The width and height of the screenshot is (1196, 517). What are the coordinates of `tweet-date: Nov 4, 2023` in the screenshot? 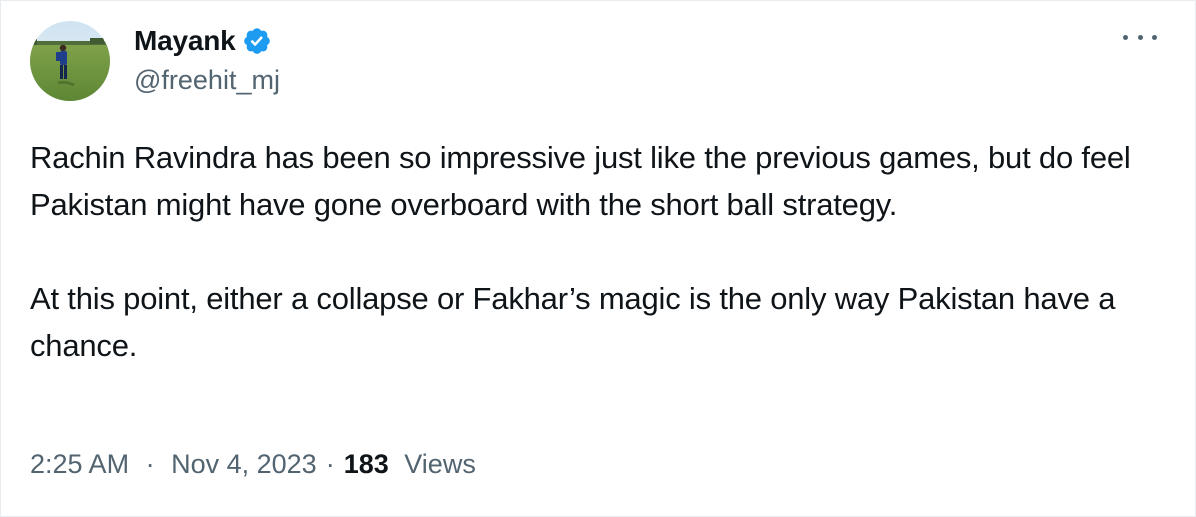 It's located at (244, 464).